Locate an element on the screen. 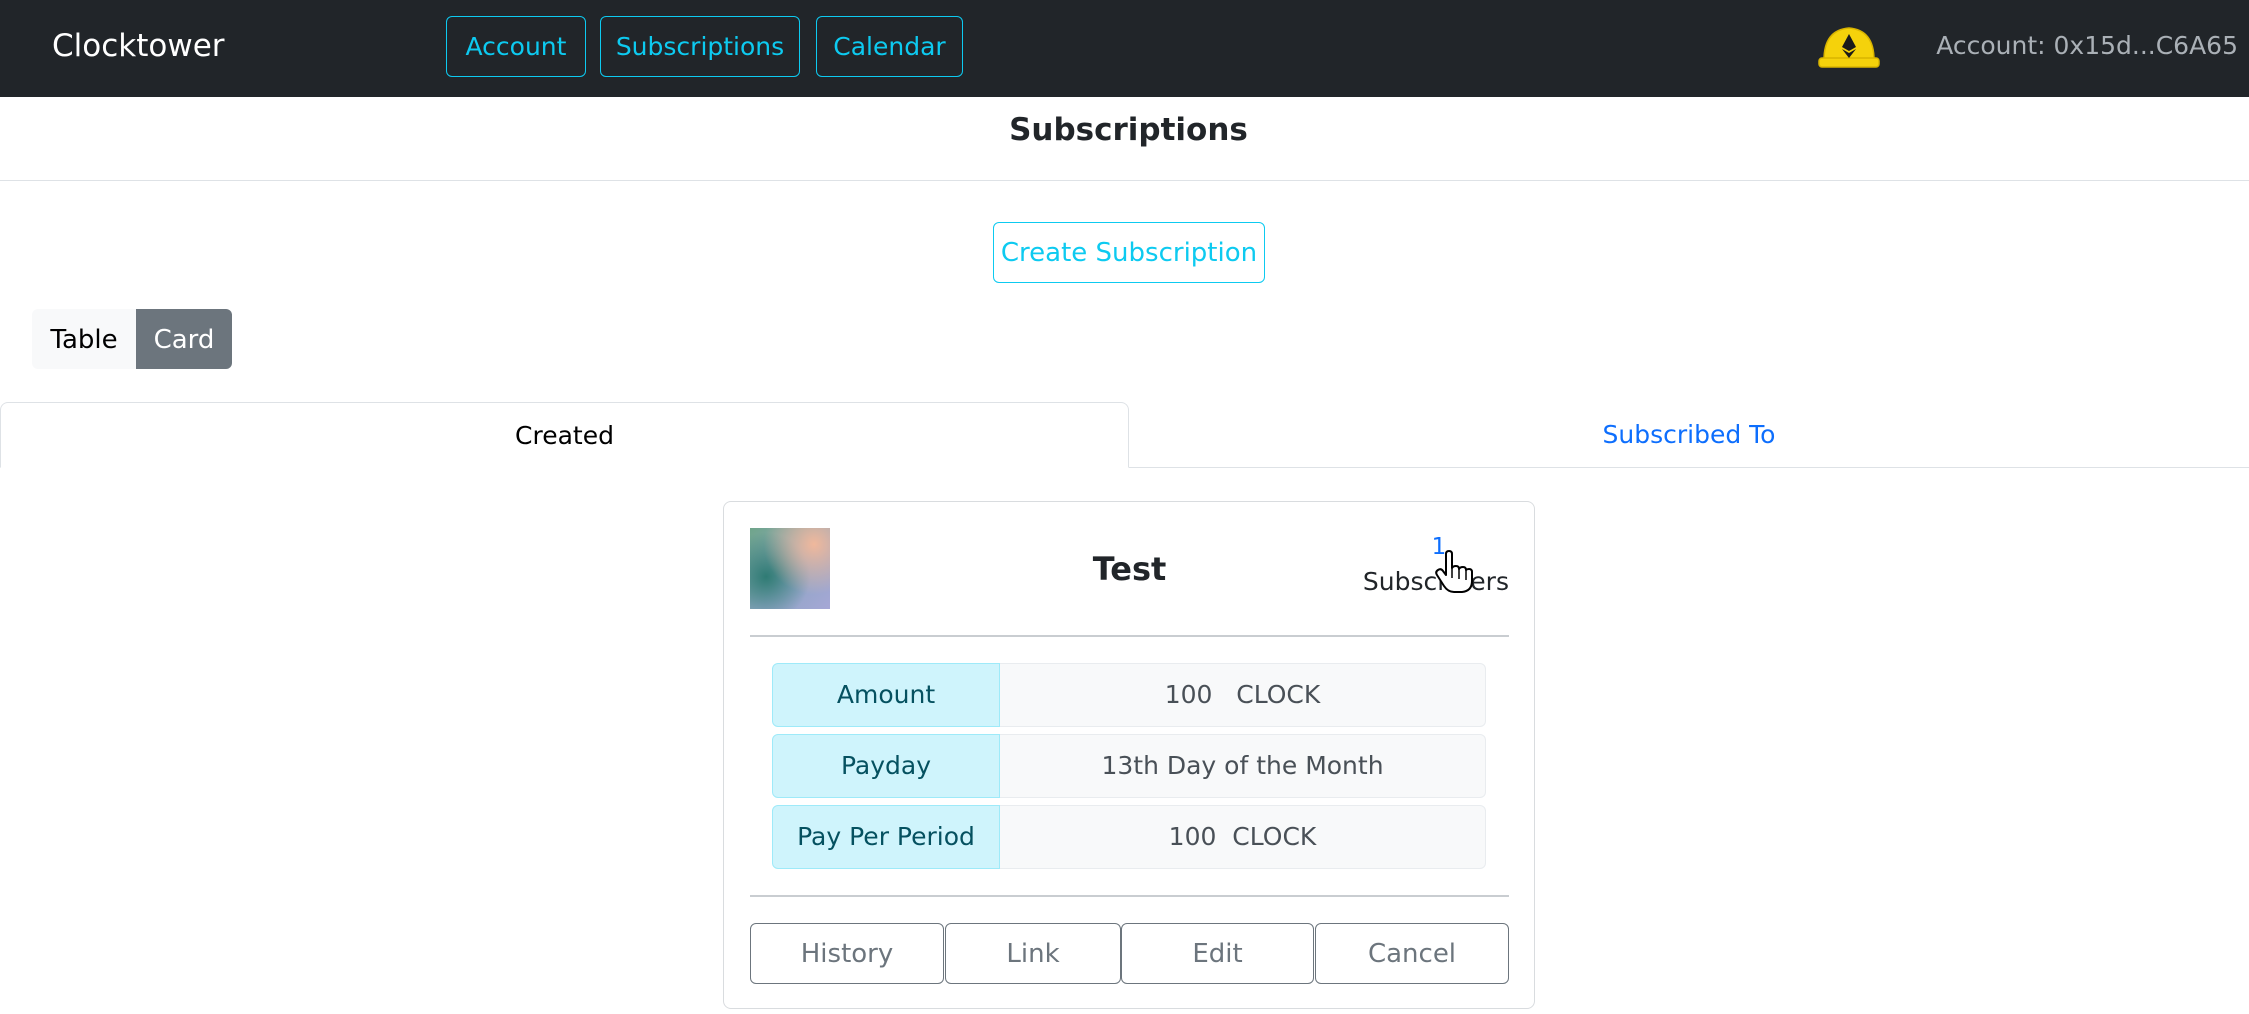  card-divider-bottom is located at coordinates (1129, 896).